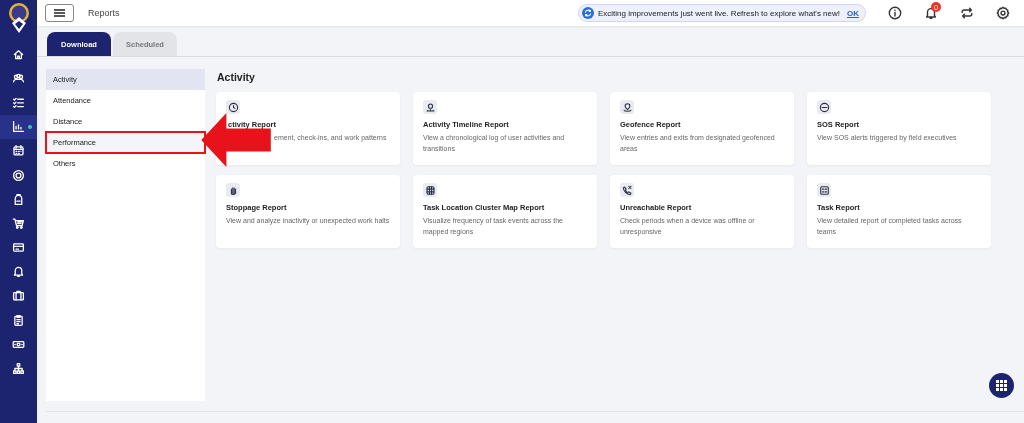 The width and height of the screenshot is (1024, 423). I want to click on target-icon, so click(18, 175).